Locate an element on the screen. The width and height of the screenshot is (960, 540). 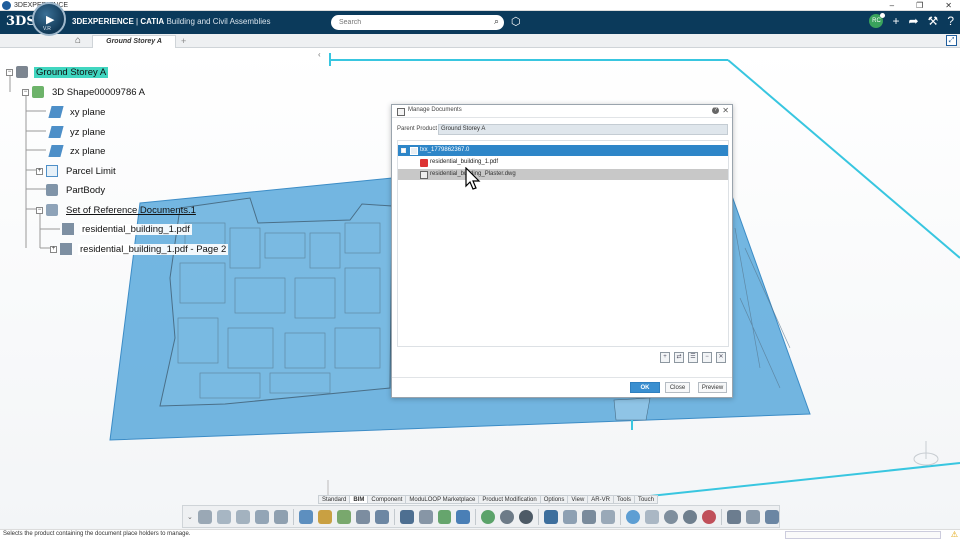
stair-tool-icon is located at coordinates (343, 516).